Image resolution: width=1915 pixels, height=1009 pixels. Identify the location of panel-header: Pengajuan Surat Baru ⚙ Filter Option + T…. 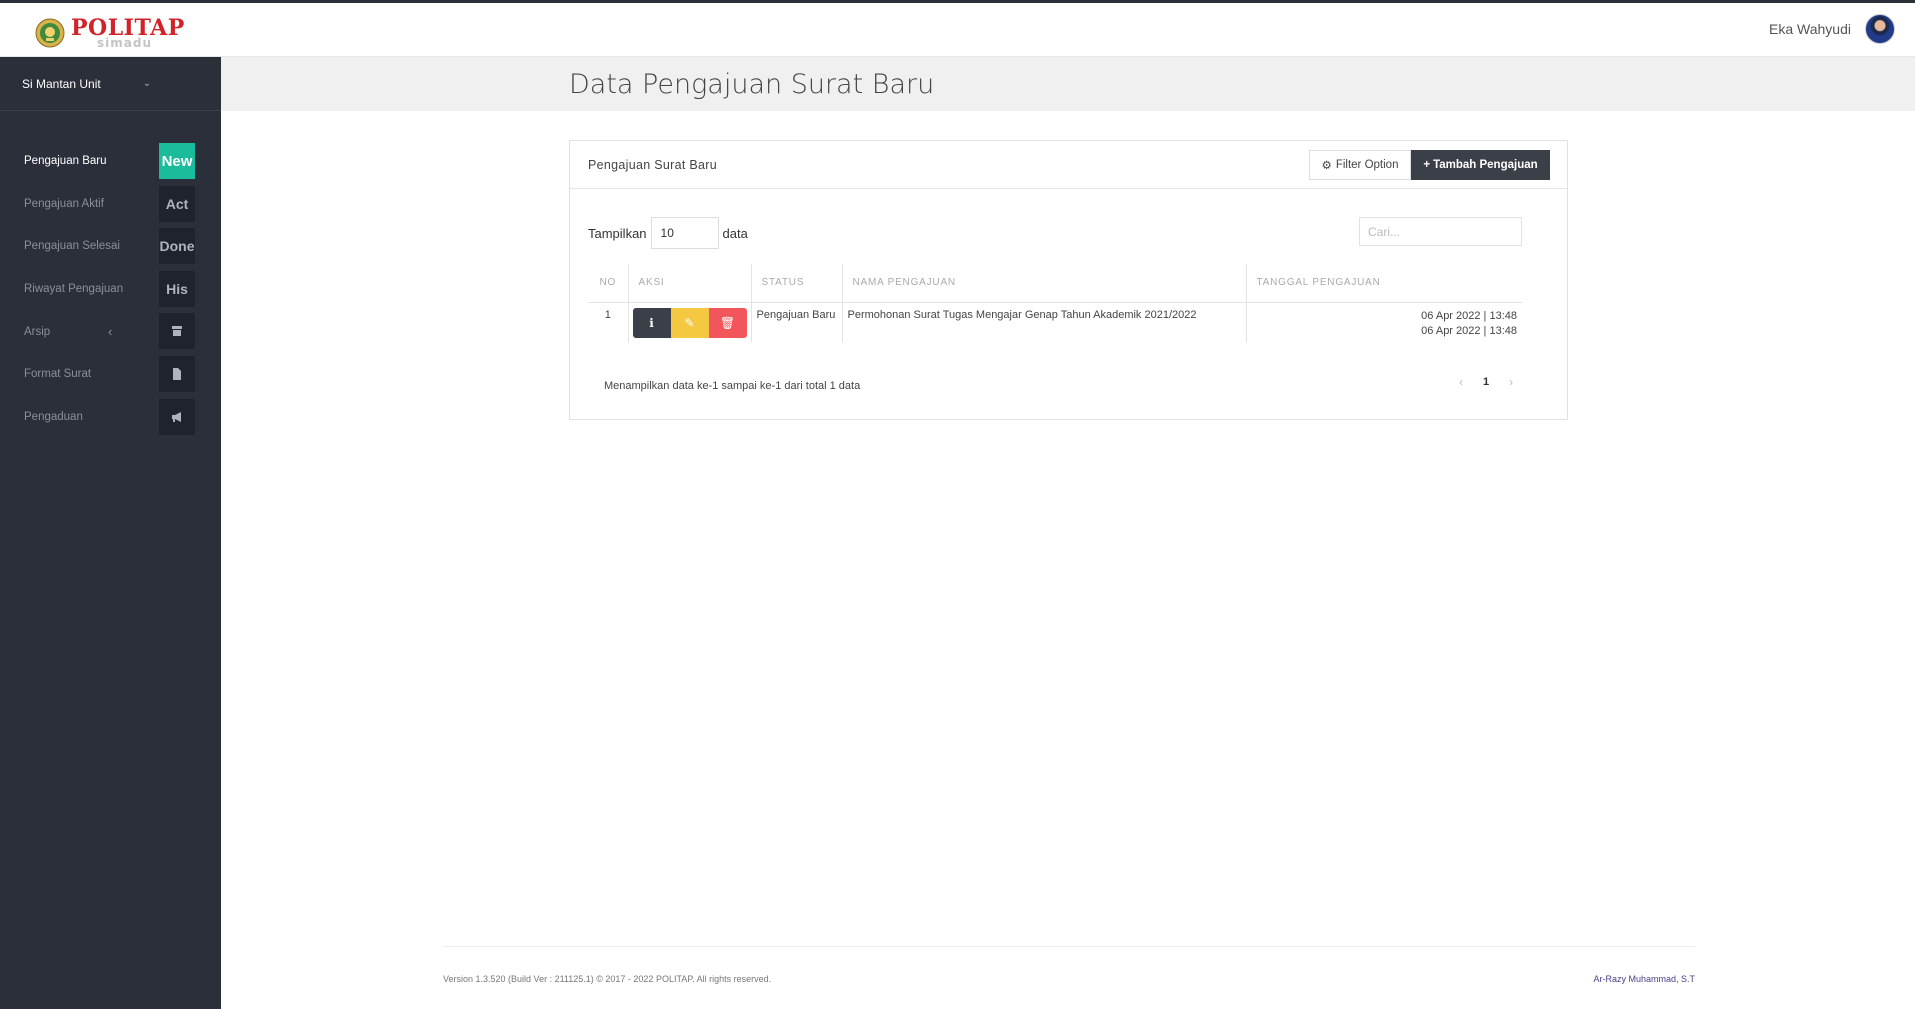
(1068, 165).